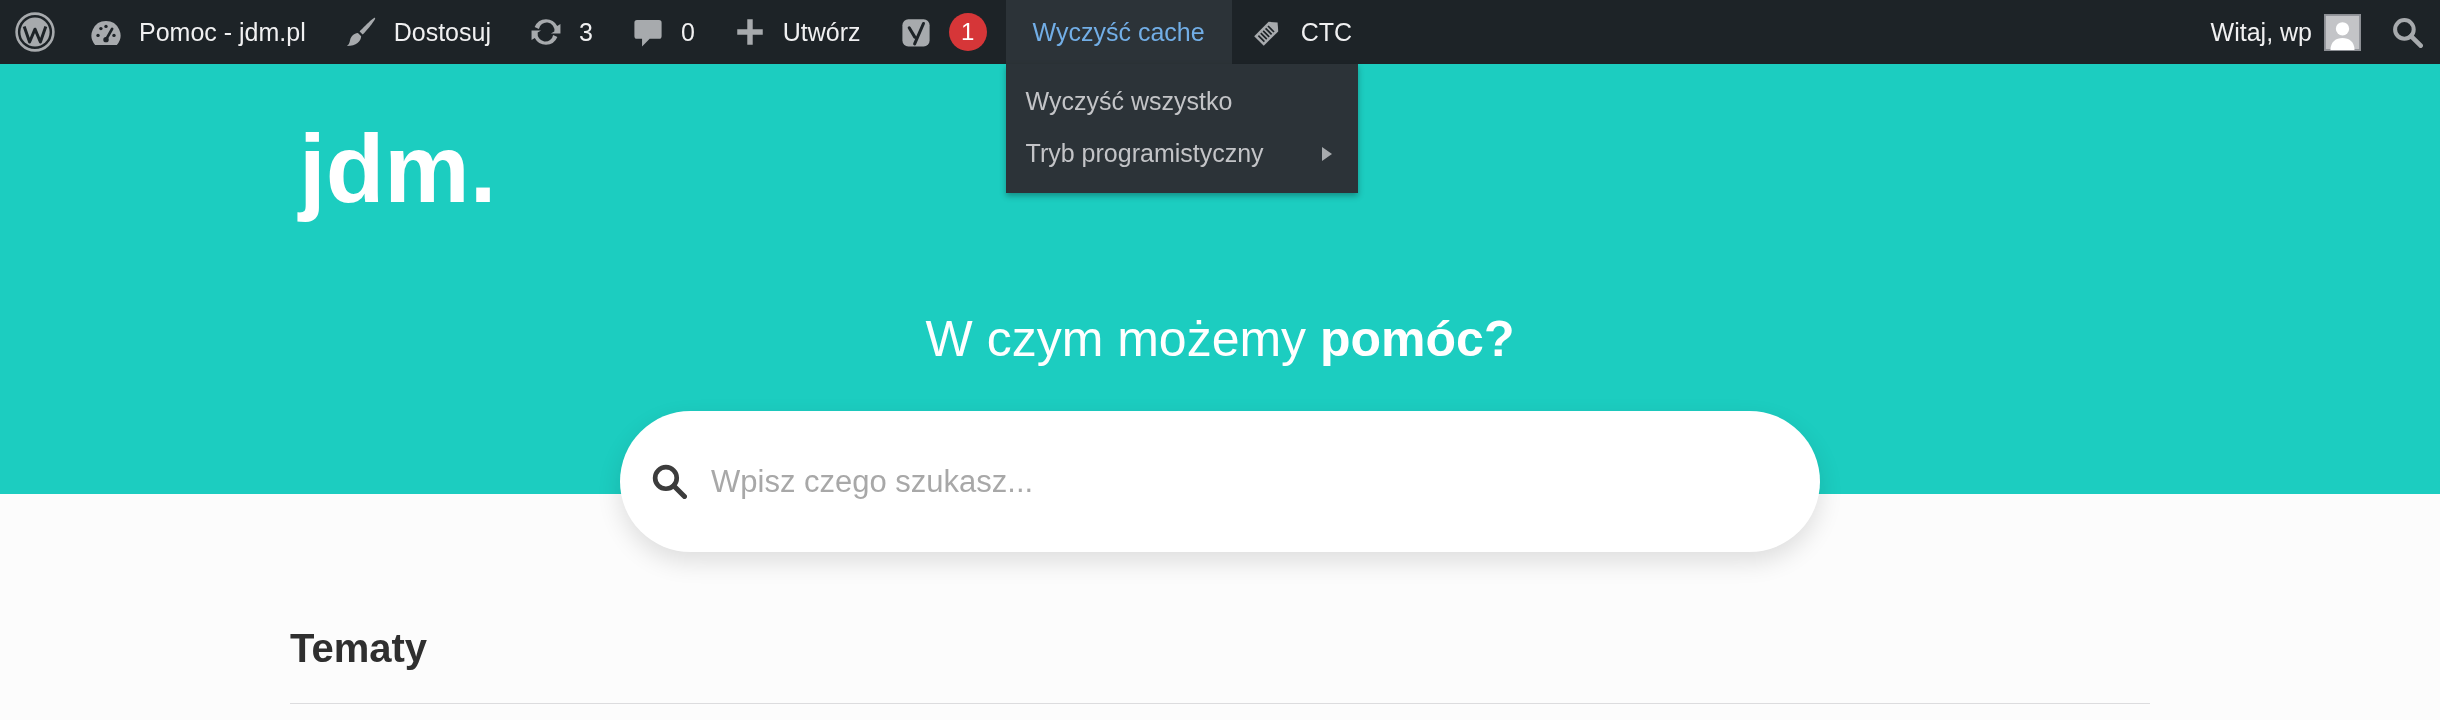 Image resolution: width=2440 pixels, height=720 pixels. What do you see at coordinates (1220, 340) in the screenshot?
I see `hero-heading: W czym możemy pomóc?` at bounding box center [1220, 340].